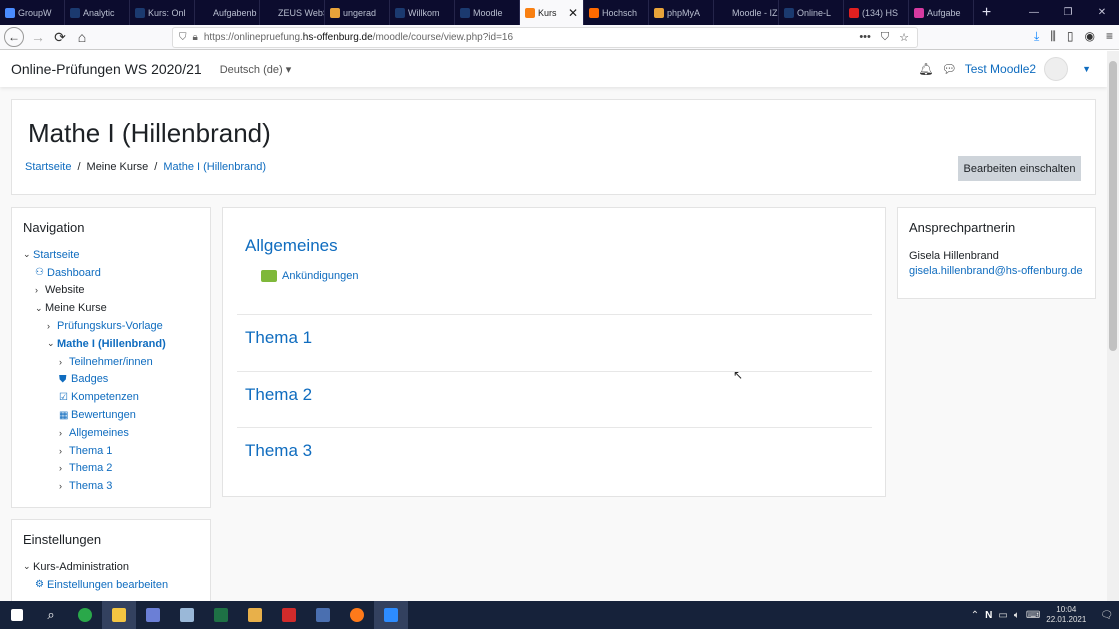  Describe the element at coordinates (681, 12) in the screenshot. I see `browser-tab: phpMyA` at that location.